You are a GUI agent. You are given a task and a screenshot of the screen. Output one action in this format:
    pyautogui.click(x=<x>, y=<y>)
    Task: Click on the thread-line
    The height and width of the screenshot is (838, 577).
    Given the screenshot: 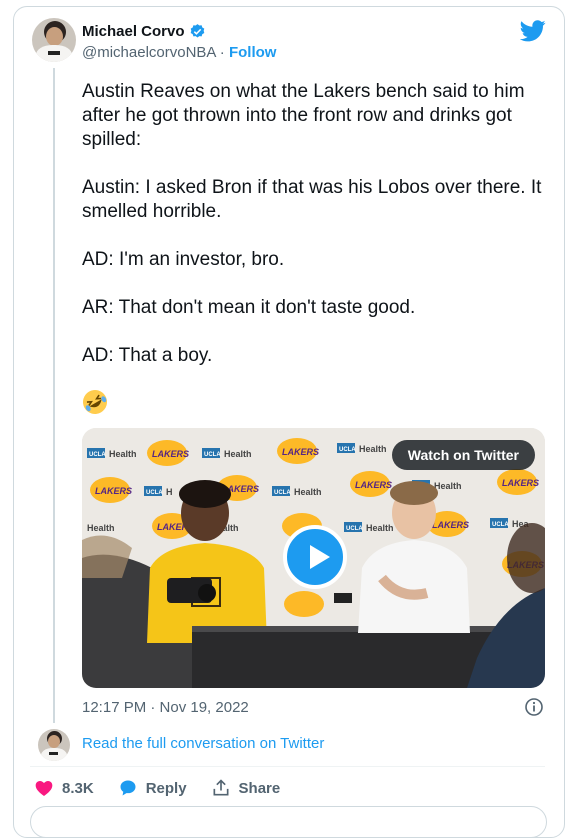 What is the action you would take?
    pyautogui.click(x=54, y=395)
    